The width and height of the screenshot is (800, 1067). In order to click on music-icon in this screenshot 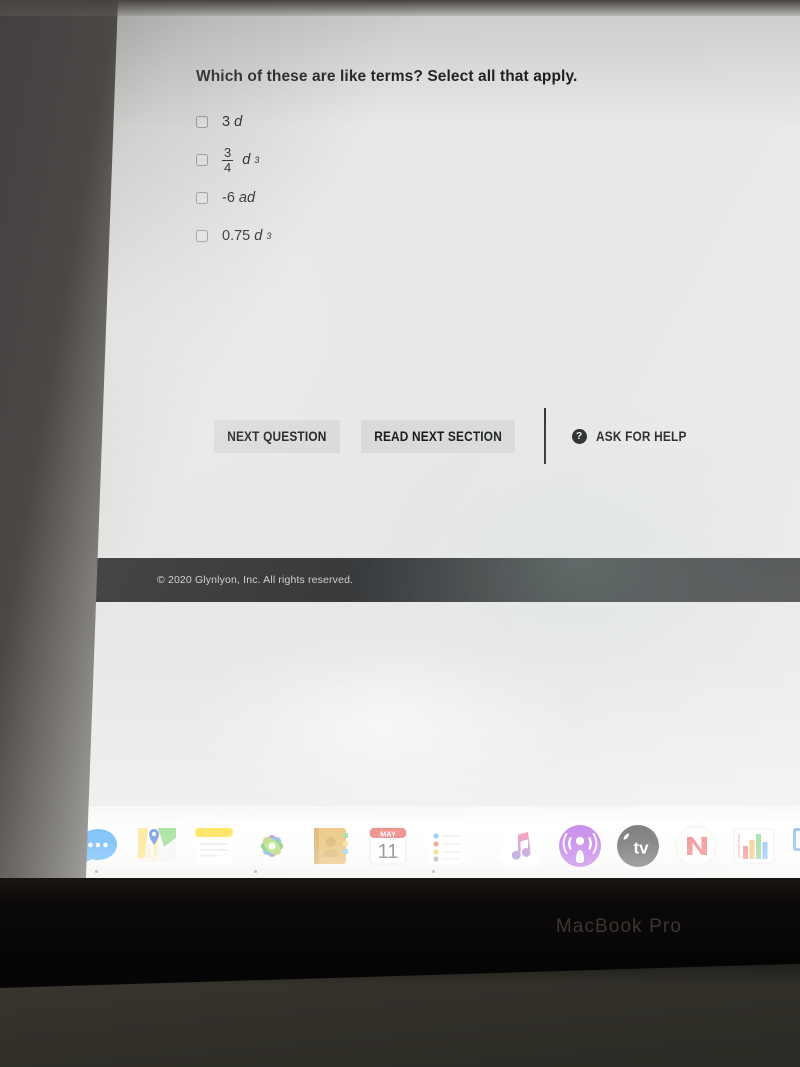, I will do `click(522, 846)`.